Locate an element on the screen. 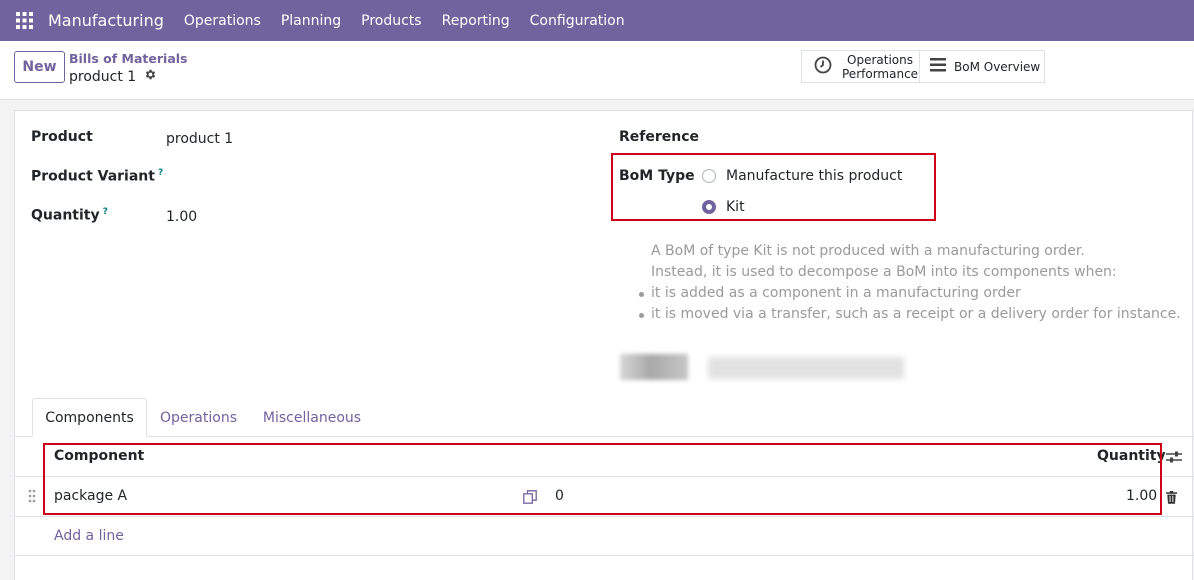  radio-kit-circle is located at coordinates (709, 207).